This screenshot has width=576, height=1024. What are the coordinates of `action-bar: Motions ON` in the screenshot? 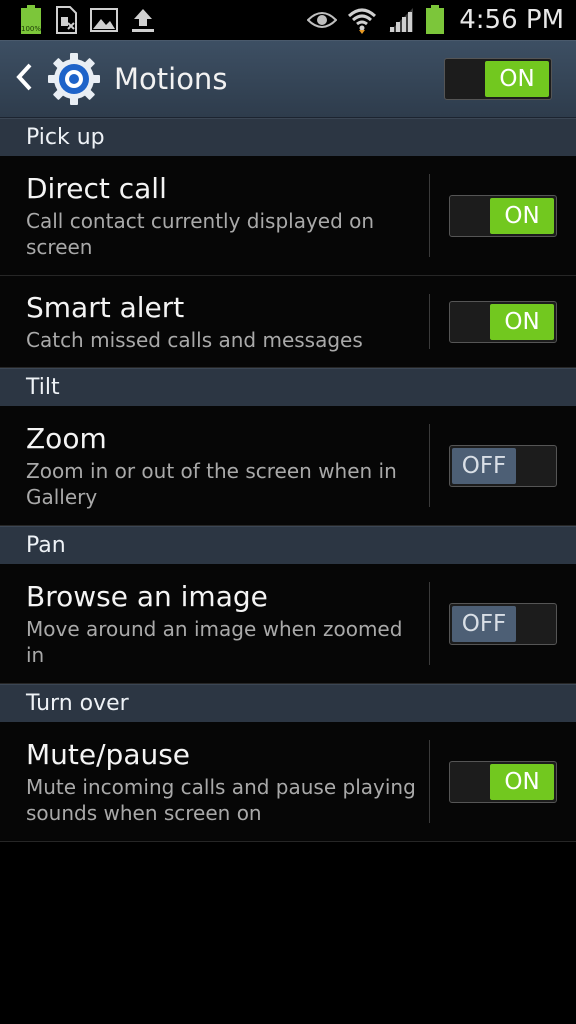 It's located at (288, 79).